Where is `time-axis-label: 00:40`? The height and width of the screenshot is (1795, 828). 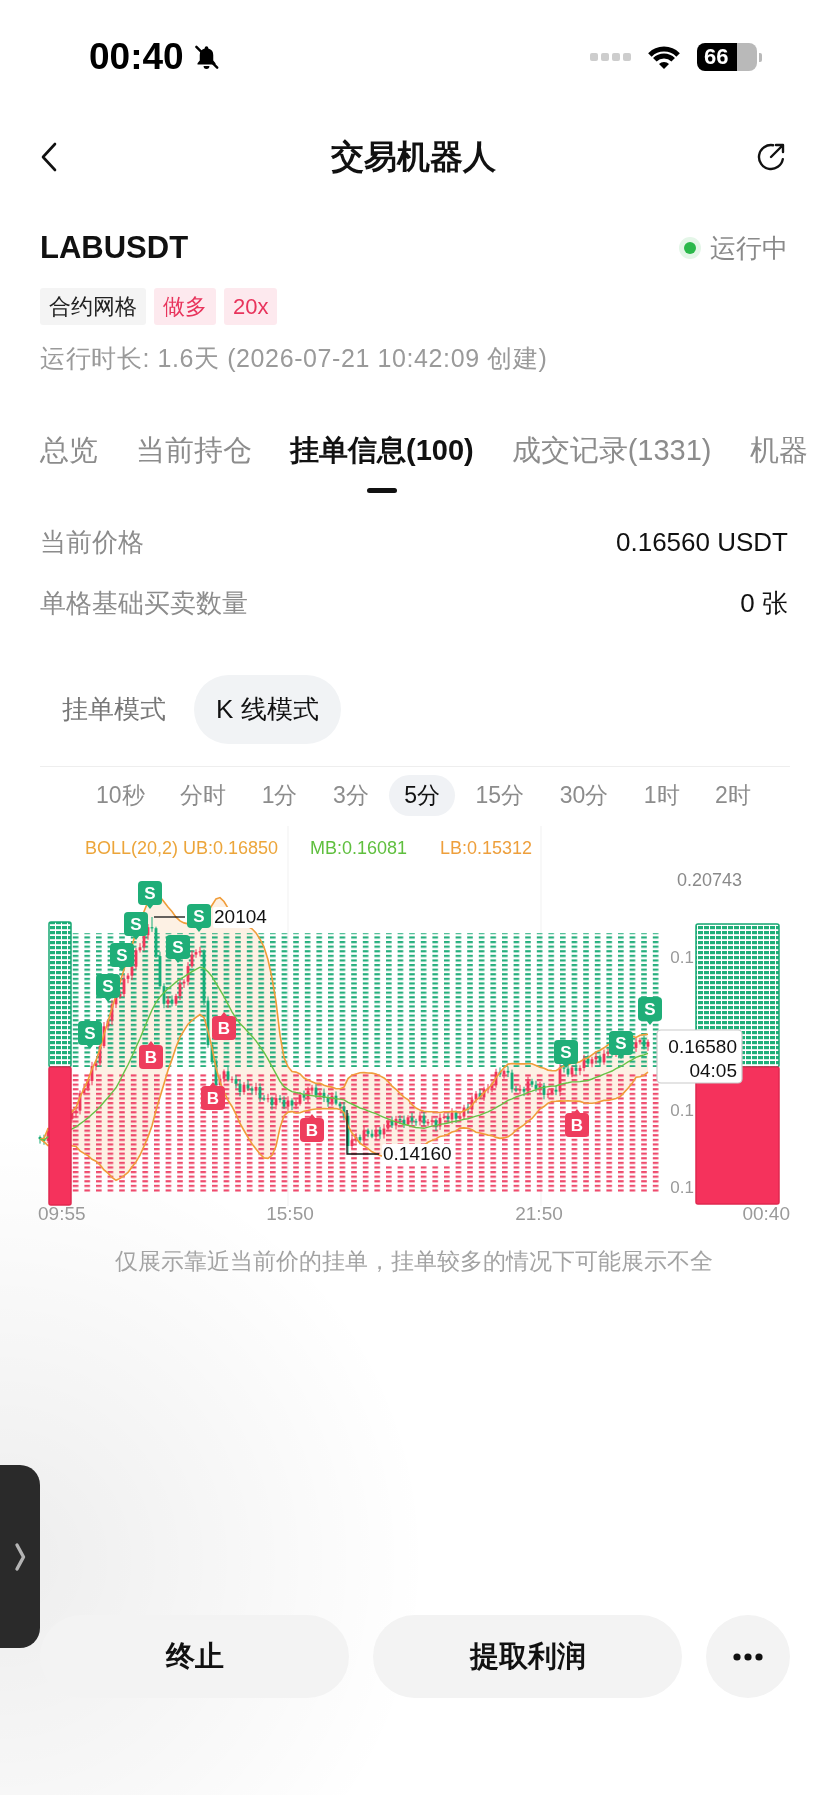 time-axis-label: 00:40 is located at coordinates (766, 1213).